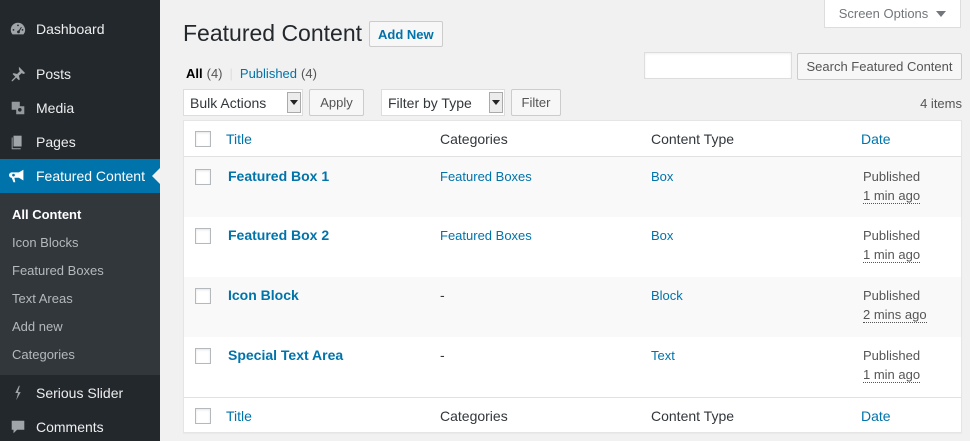  Describe the element at coordinates (430, 102) in the screenshot. I see `filter-type-value: Filter by Type` at that location.